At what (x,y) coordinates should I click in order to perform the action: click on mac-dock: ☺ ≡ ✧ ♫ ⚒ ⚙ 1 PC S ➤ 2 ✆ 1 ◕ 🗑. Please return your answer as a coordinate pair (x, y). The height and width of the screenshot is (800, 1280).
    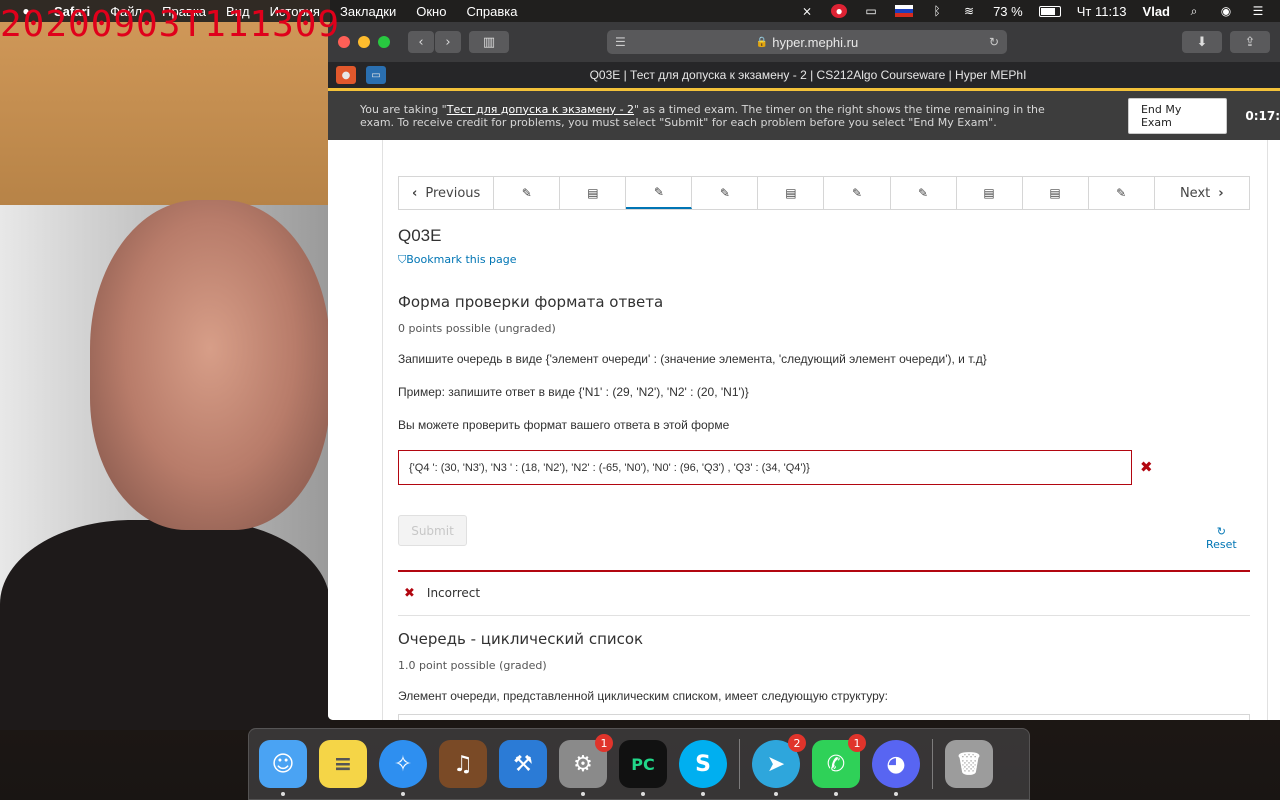
    Looking at the image, I should click on (639, 764).